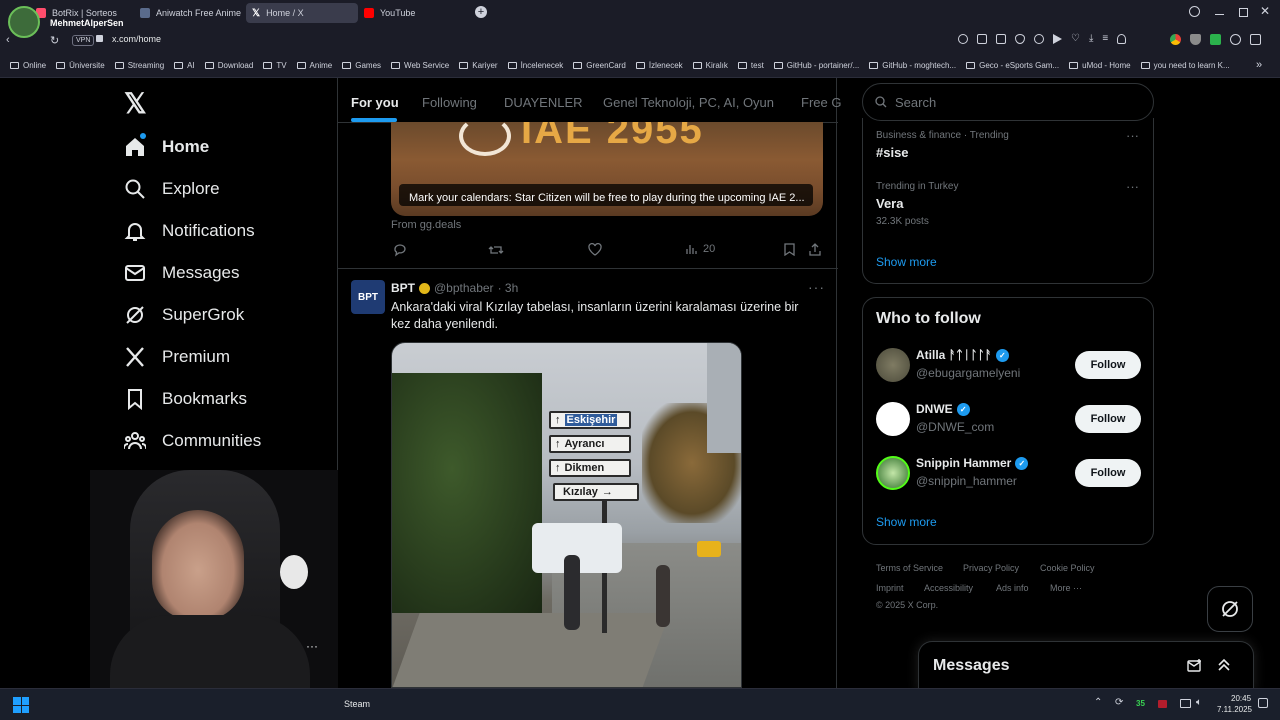 This screenshot has width=1280, height=720. I want to click on timeline-tab: DUAYENLER, so click(543, 102).